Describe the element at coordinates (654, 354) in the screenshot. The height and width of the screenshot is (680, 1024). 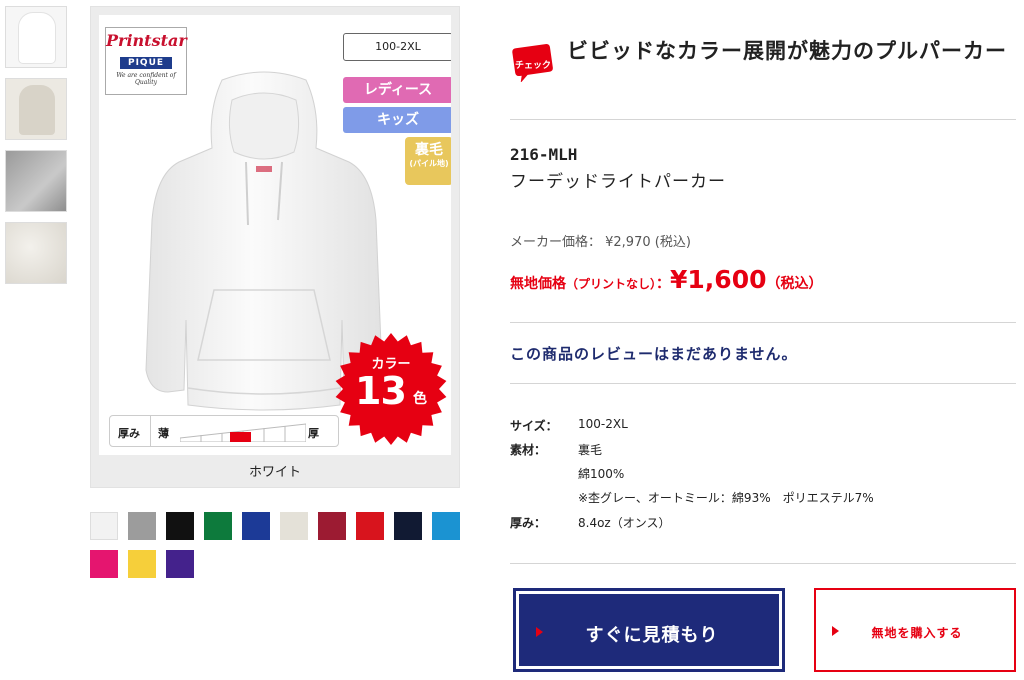
I see `review-message: この商品のレビューはまだありません。` at that location.